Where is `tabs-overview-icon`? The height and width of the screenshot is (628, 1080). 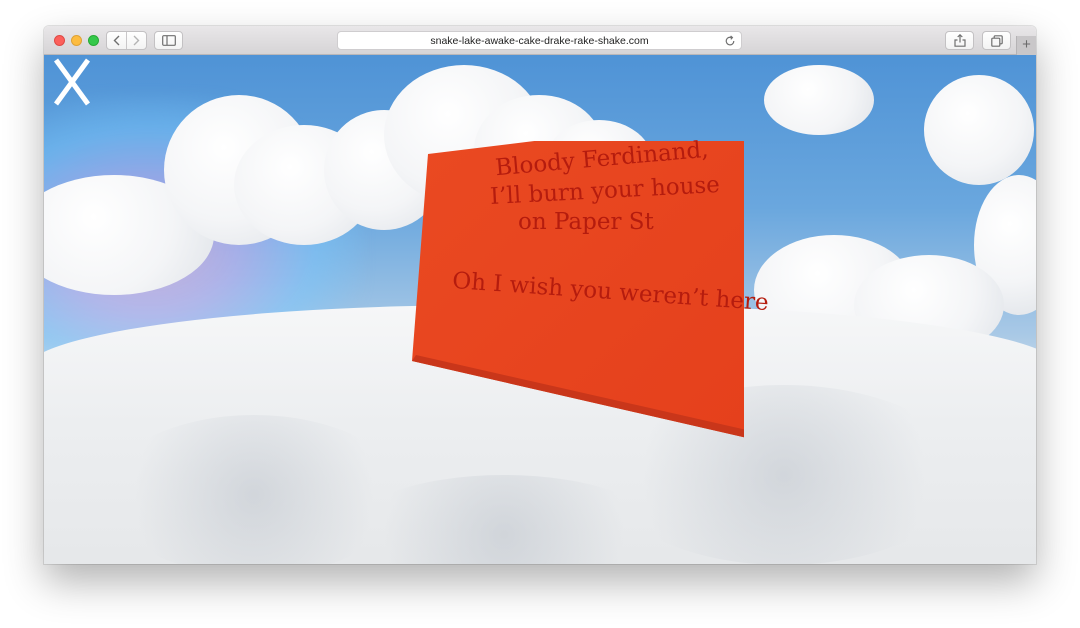 tabs-overview-icon is located at coordinates (996, 40).